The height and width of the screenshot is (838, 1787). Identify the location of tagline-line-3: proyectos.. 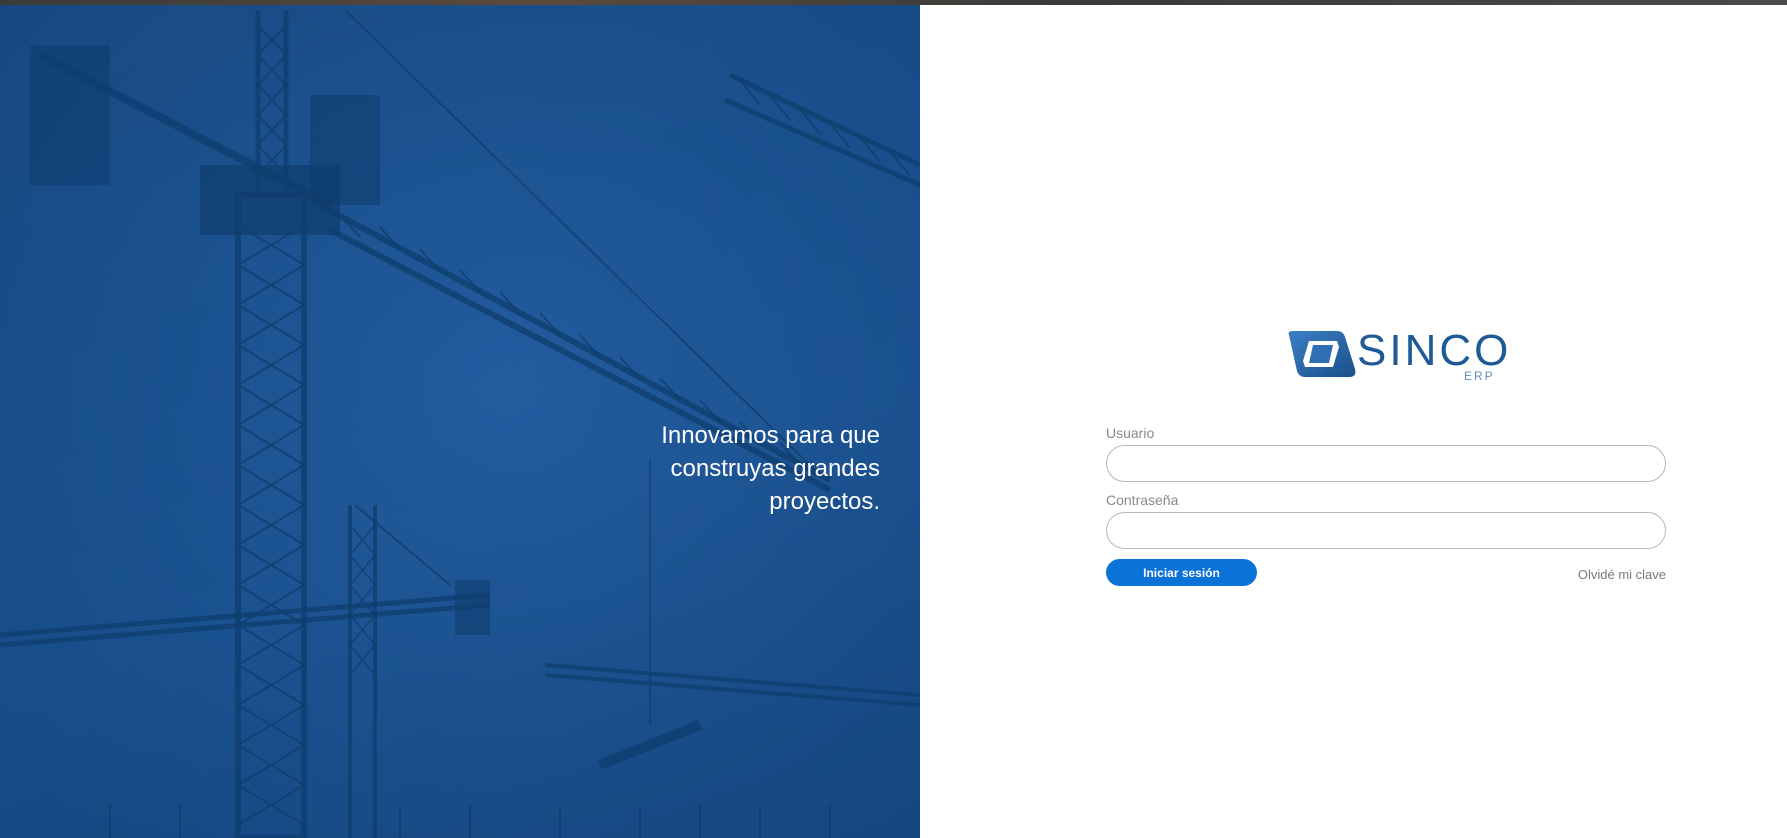
(824, 501).